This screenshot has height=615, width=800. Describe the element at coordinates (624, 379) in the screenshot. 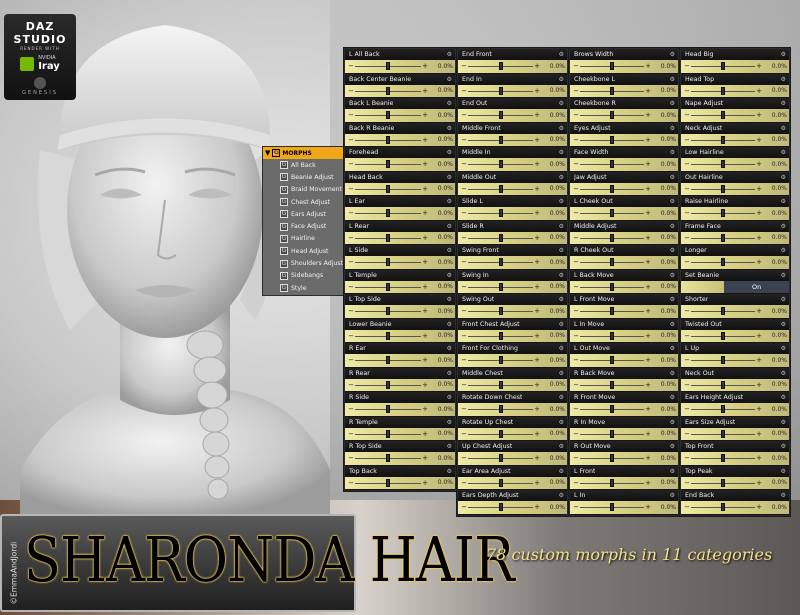

I see `morph-slider: R Back Move ⚙ − +0.0%` at that location.